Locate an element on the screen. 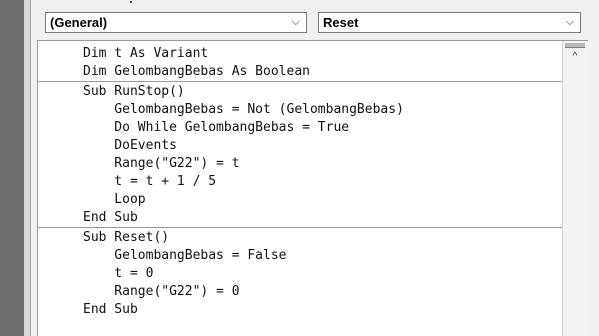 The image size is (599, 336). code-line: Dim GelombangBebas As Boolean is located at coordinates (196, 71).